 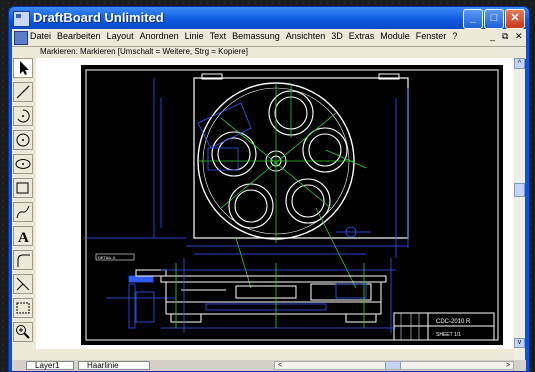 I want to click on minimize-button: _, so click(x=473, y=19).